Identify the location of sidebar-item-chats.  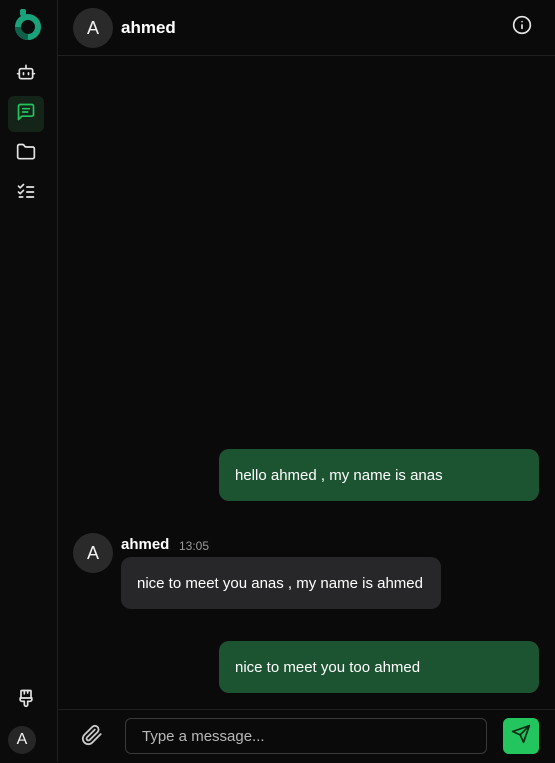
(26, 114).